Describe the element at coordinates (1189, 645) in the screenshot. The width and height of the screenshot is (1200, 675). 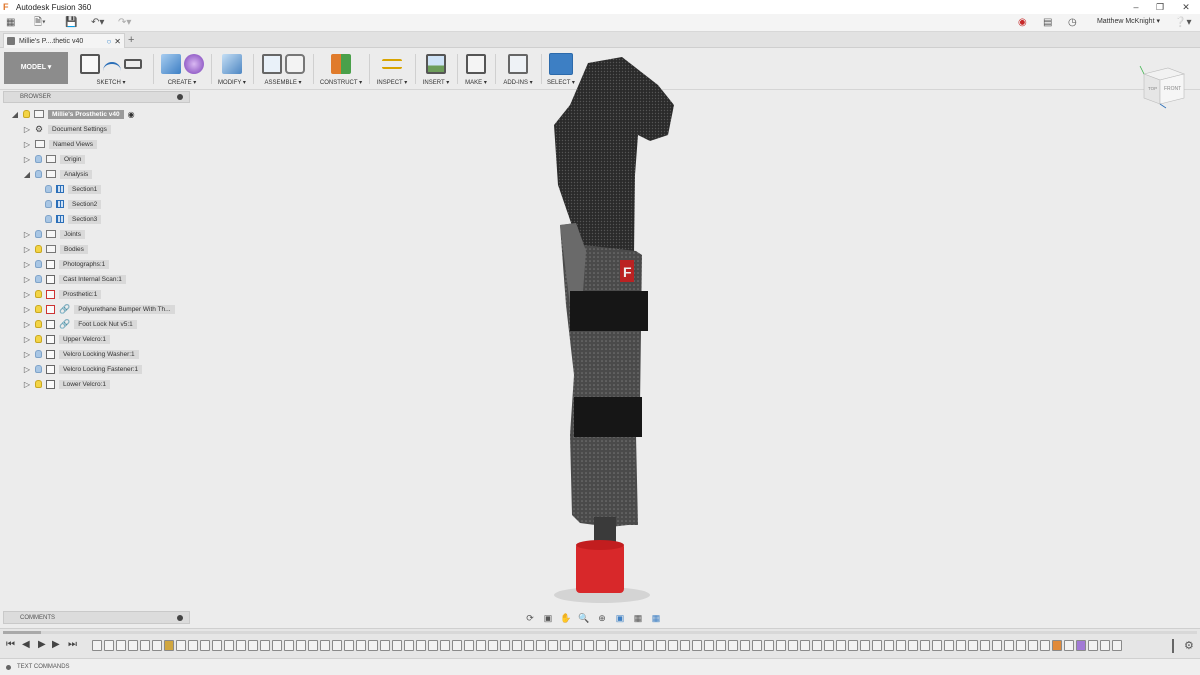
I see `timeline-settings-icon: ⚙` at that location.